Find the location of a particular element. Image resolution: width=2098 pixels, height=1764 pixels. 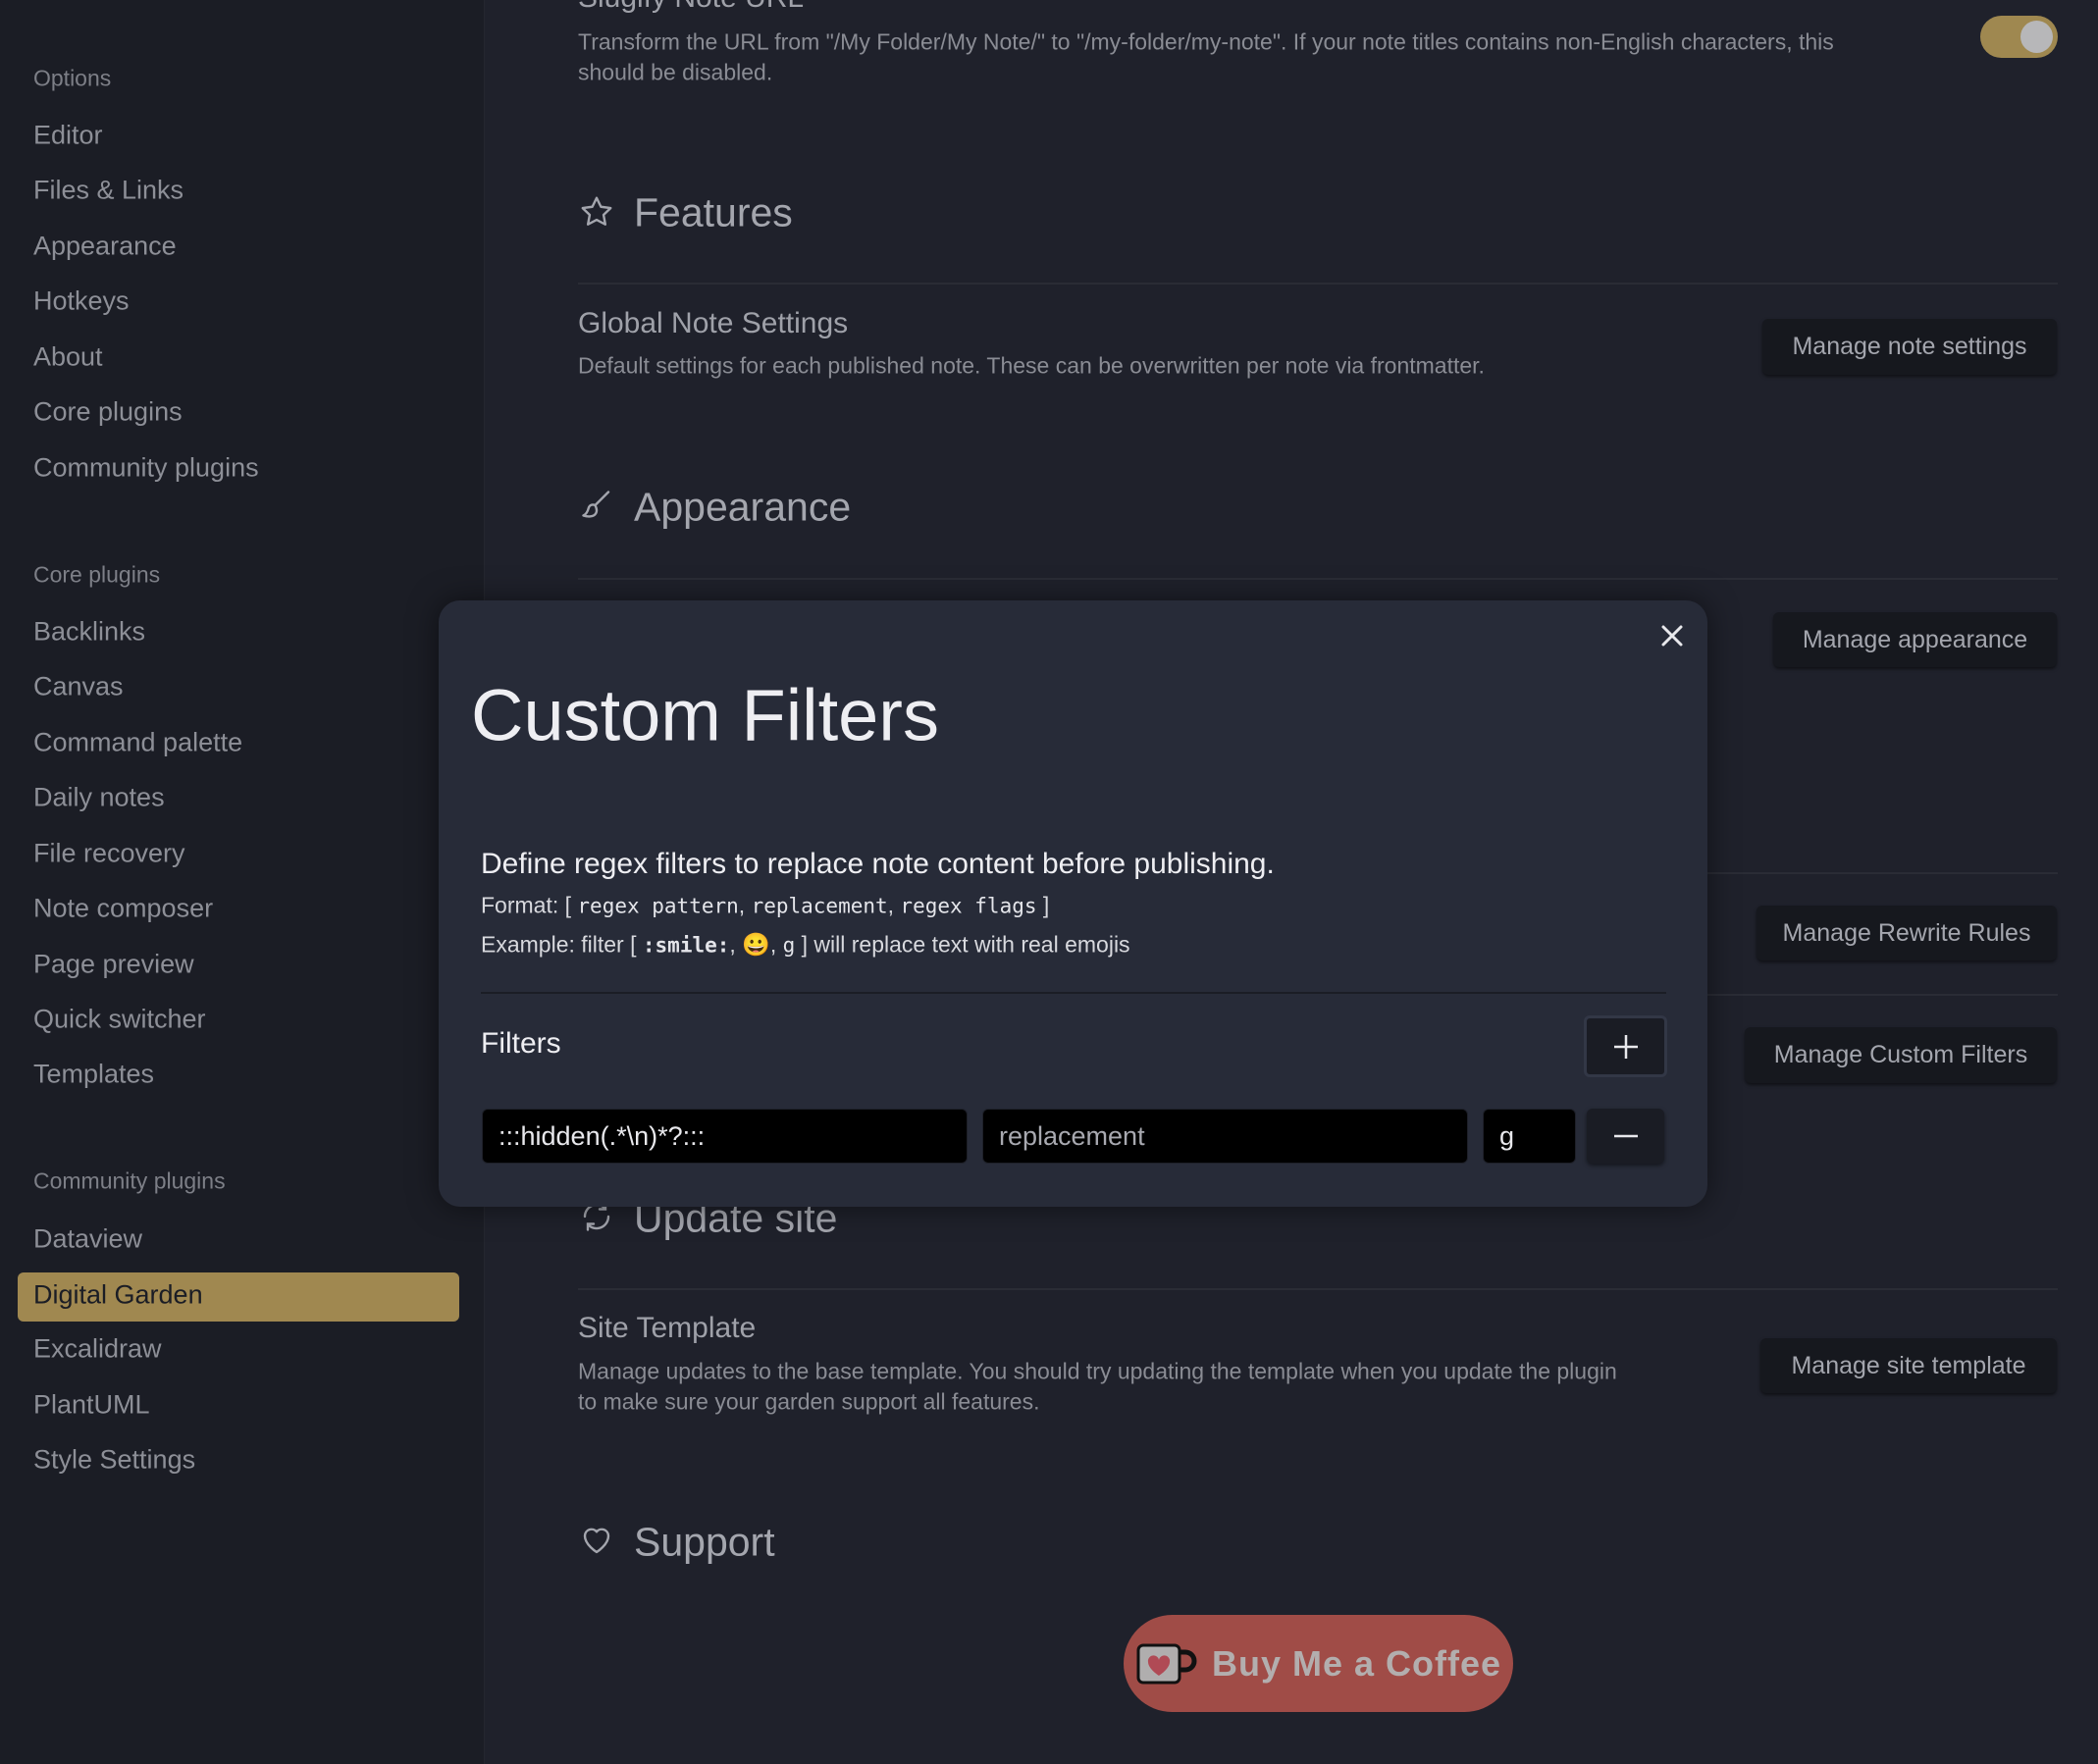

star-icon is located at coordinates (596, 211).